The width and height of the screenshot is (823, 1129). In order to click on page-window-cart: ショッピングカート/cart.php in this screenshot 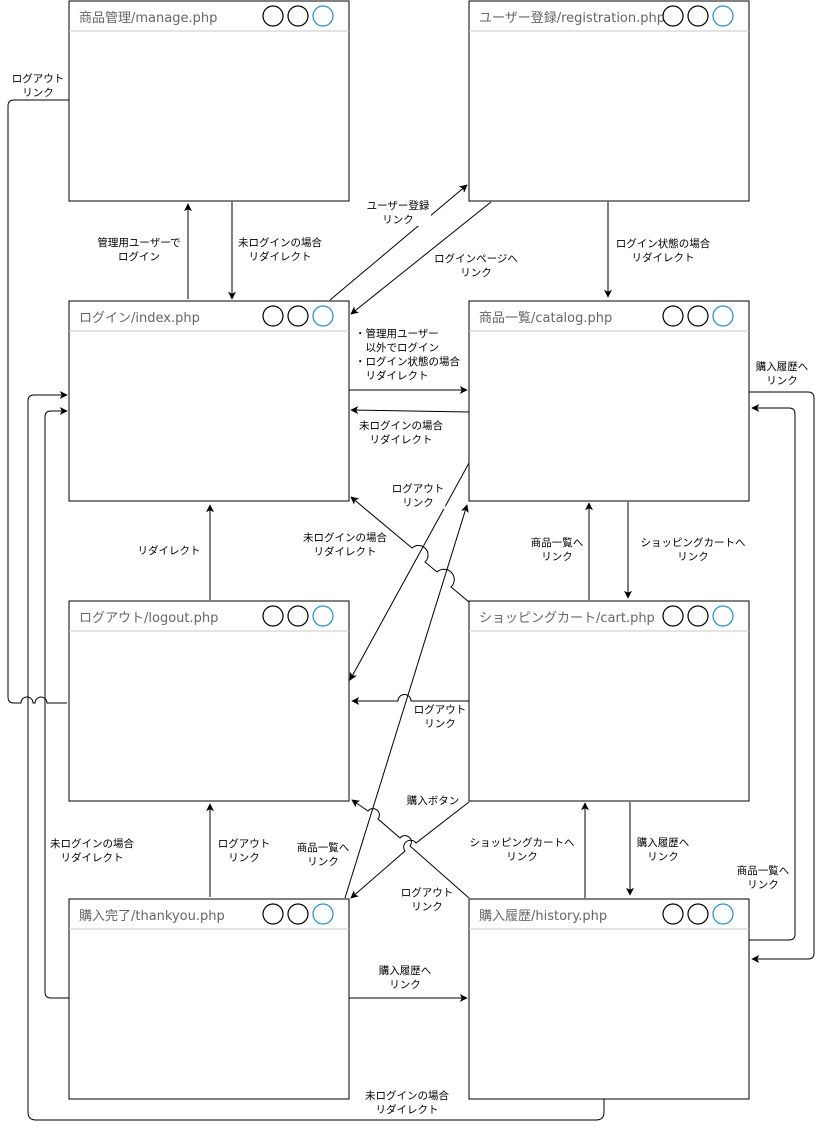, I will do `click(609, 701)`.